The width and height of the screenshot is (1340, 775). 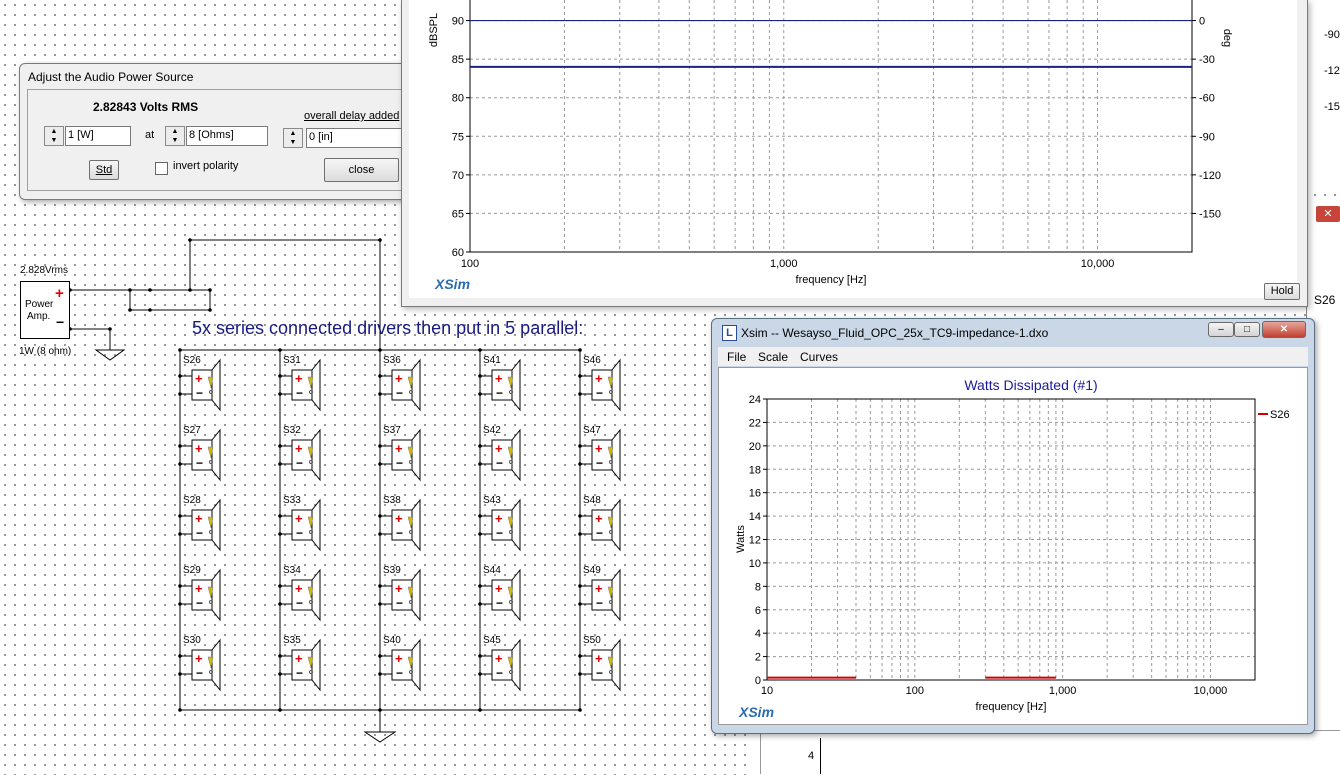 I want to click on invert-polarity-checkbox, so click(x=161, y=168).